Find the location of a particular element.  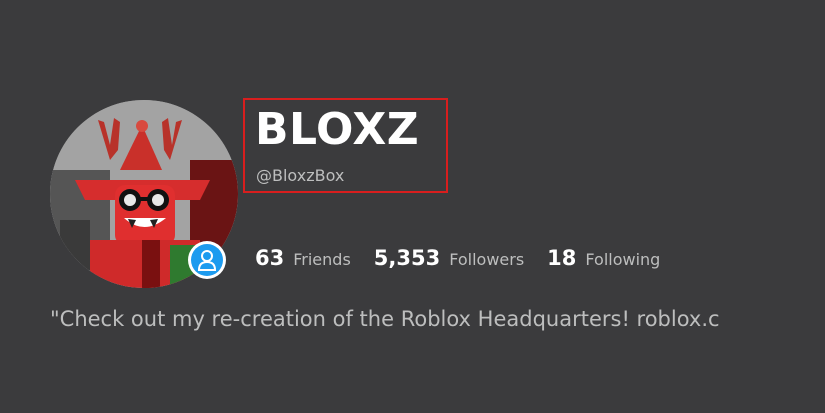

friends-label: Friends is located at coordinates (322, 259).